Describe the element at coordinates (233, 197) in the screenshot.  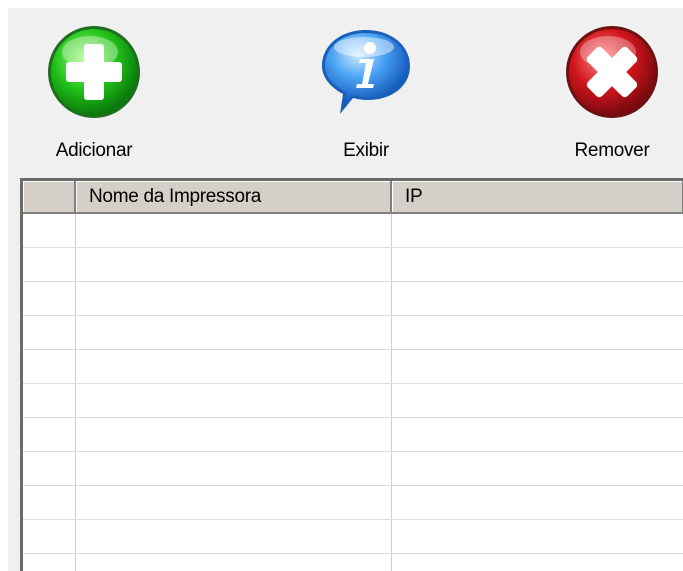
I see `column-header-printer-name: Nome da Impressora` at that location.